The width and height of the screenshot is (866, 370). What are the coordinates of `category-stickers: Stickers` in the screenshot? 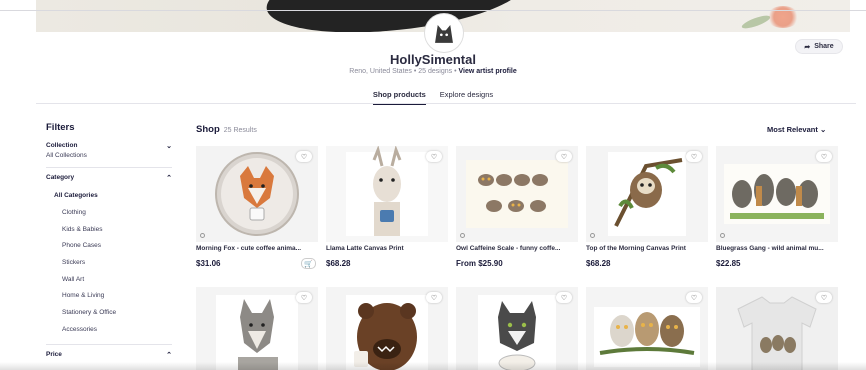 It's located at (73, 262).